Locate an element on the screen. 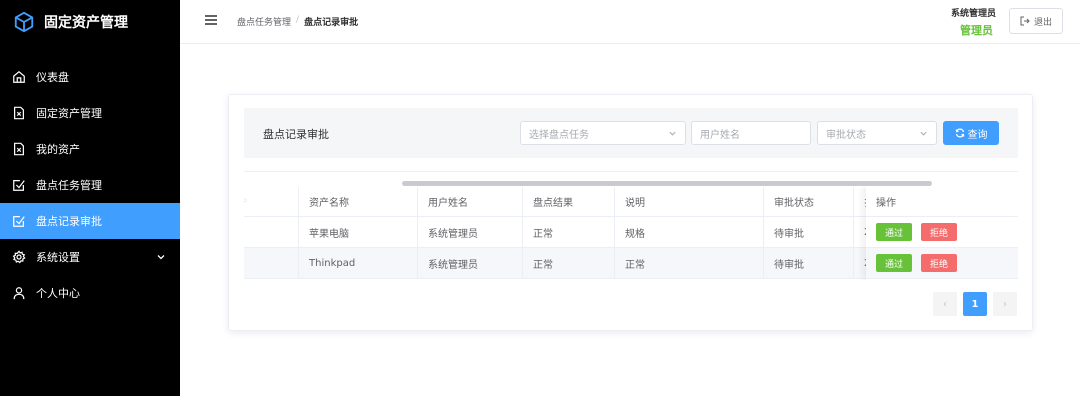 Image resolution: width=1080 pixels, height=396 pixels. sidebar-item-inventory-tasks: 盘点任务管理 is located at coordinates (90, 185).